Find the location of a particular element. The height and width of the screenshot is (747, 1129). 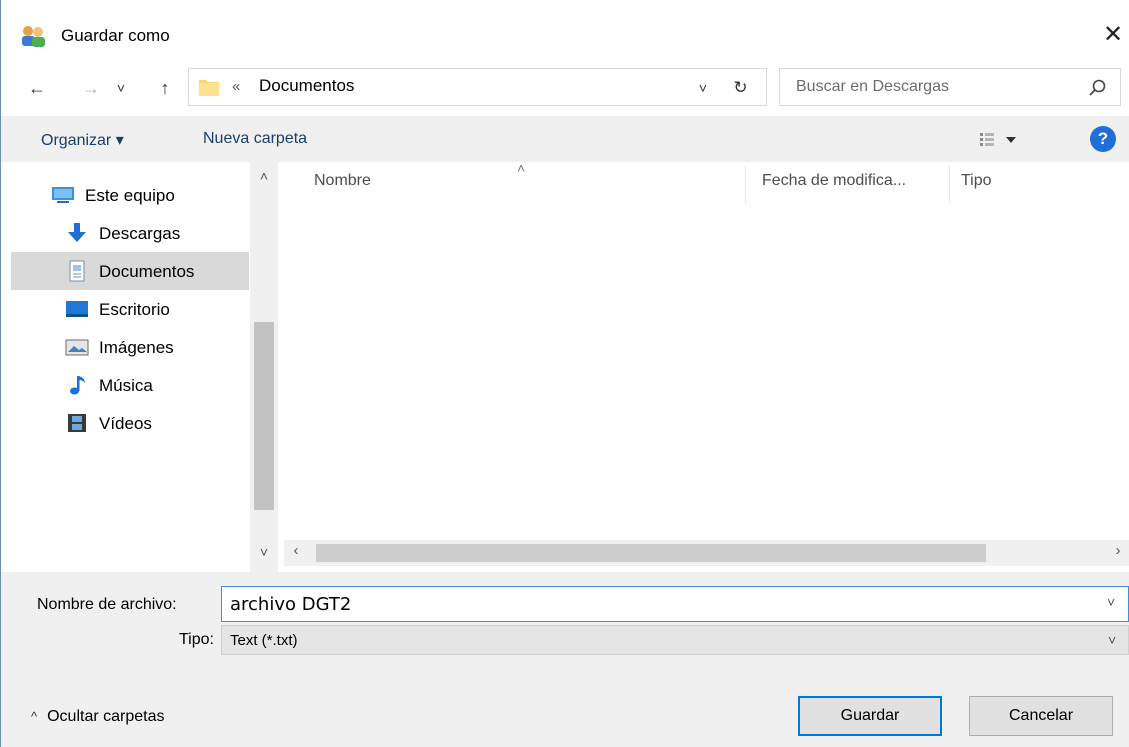

breadcrumb-overflow: « is located at coordinates (236, 86).